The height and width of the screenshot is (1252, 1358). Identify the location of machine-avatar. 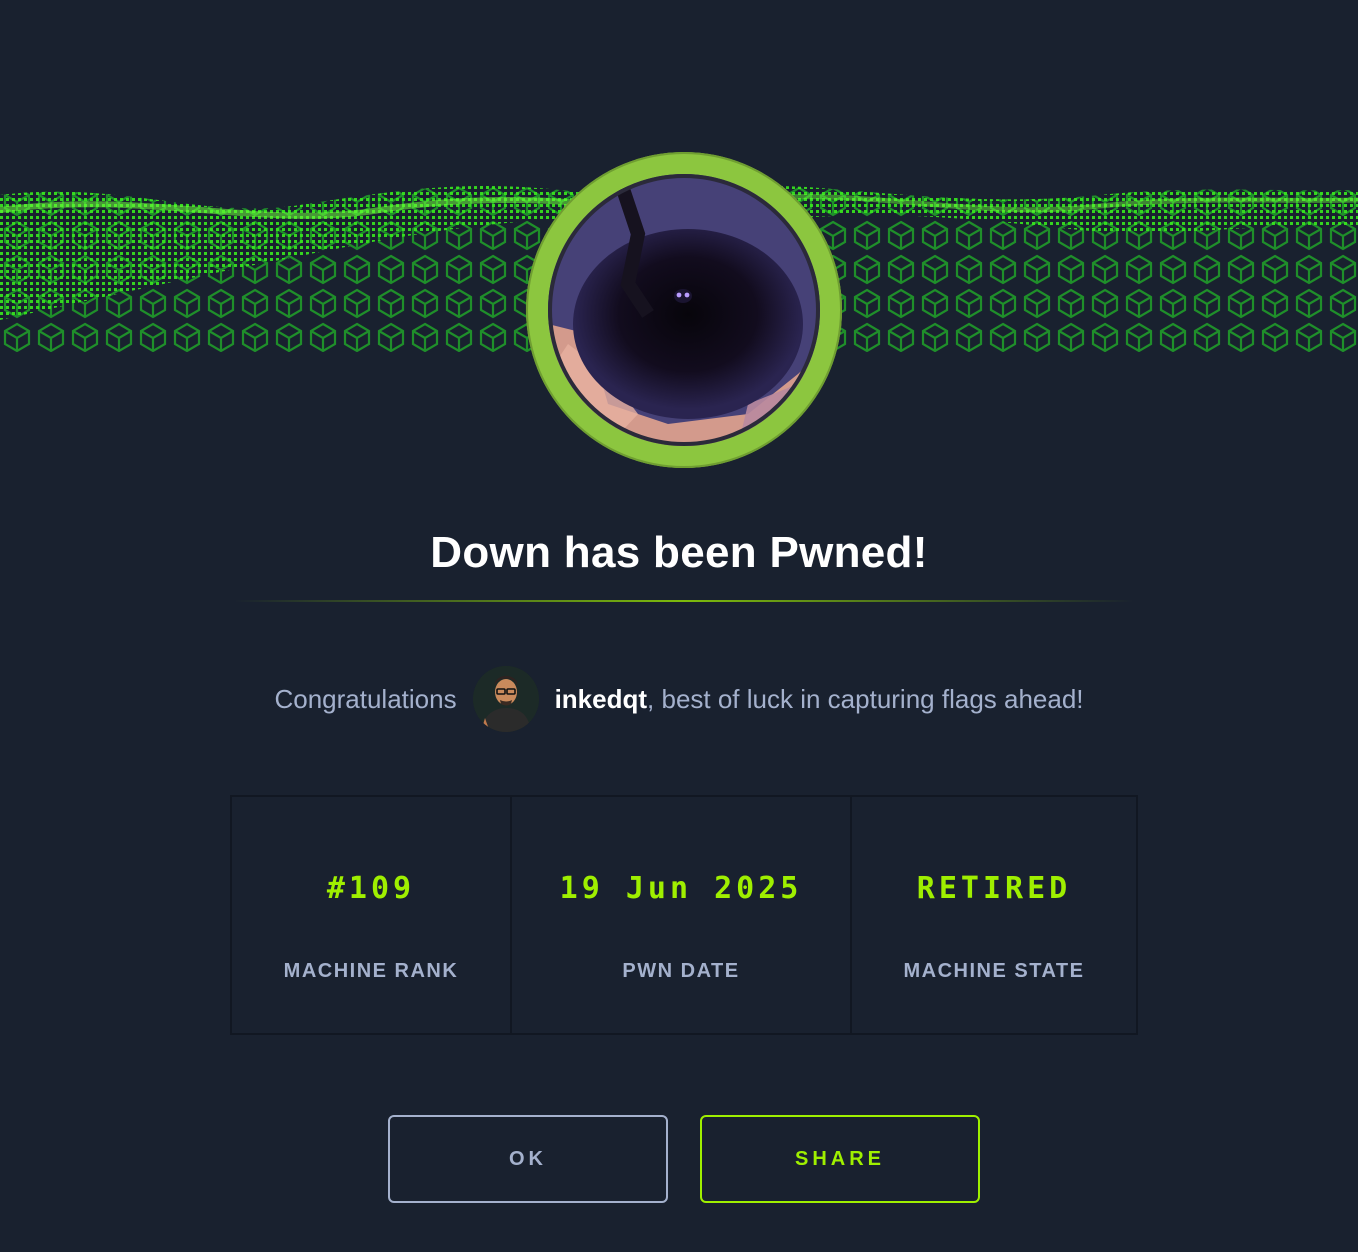
(684, 310).